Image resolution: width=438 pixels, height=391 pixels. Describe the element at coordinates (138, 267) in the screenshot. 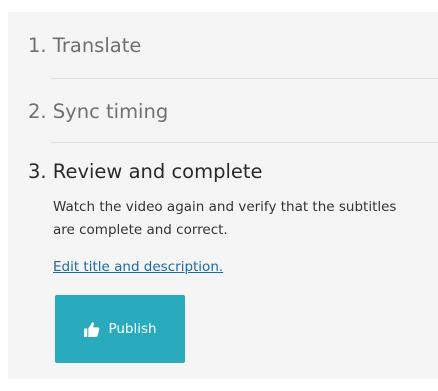

I see `edit-title-description-link: Edit title and description.` at that location.